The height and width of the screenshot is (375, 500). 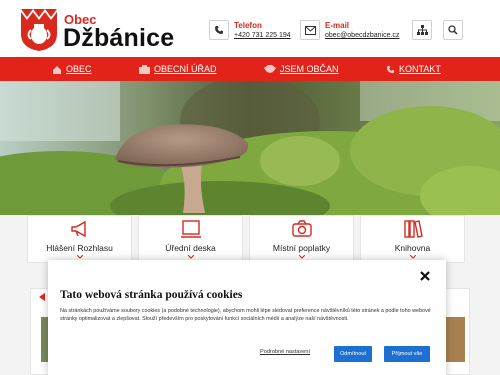 I want to click on home-icon, so click(x=57, y=69).